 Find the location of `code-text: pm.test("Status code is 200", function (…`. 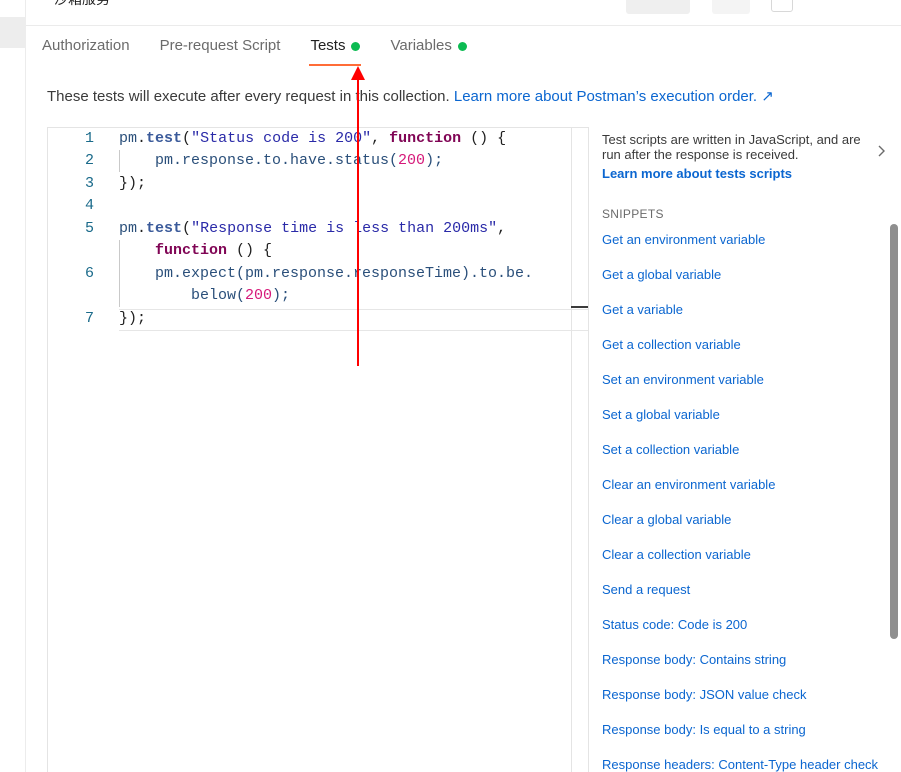

code-text: pm.test("Status code is 200", function (… is located at coordinates (313, 138).